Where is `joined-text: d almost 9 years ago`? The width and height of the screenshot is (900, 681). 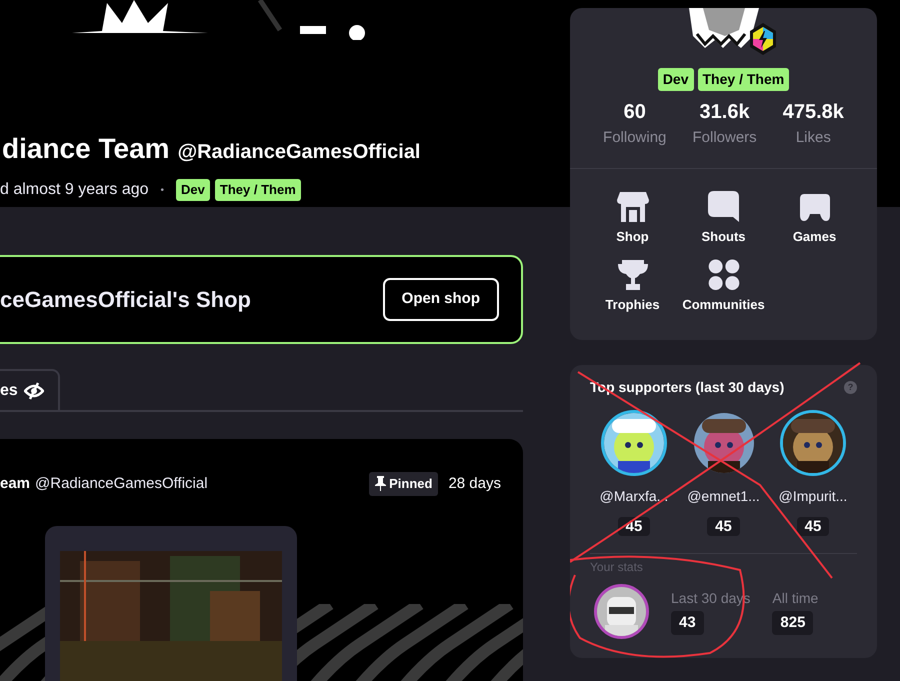
joined-text: d almost 9 years ago is located at coordinates (74, 190).